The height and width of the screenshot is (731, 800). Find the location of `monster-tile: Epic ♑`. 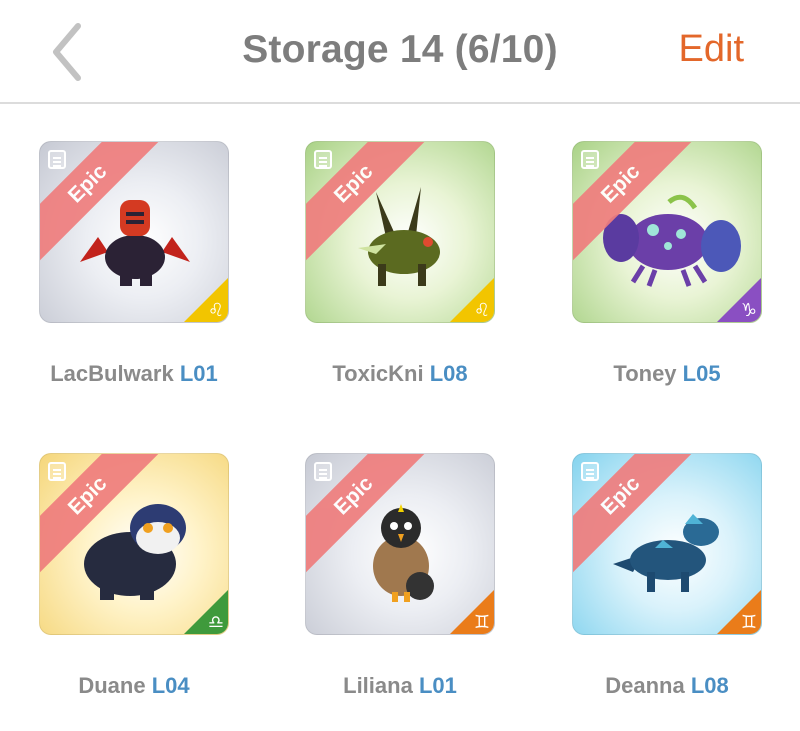

monster-tile: Epic ♑ is located at coordinates (667, 232).